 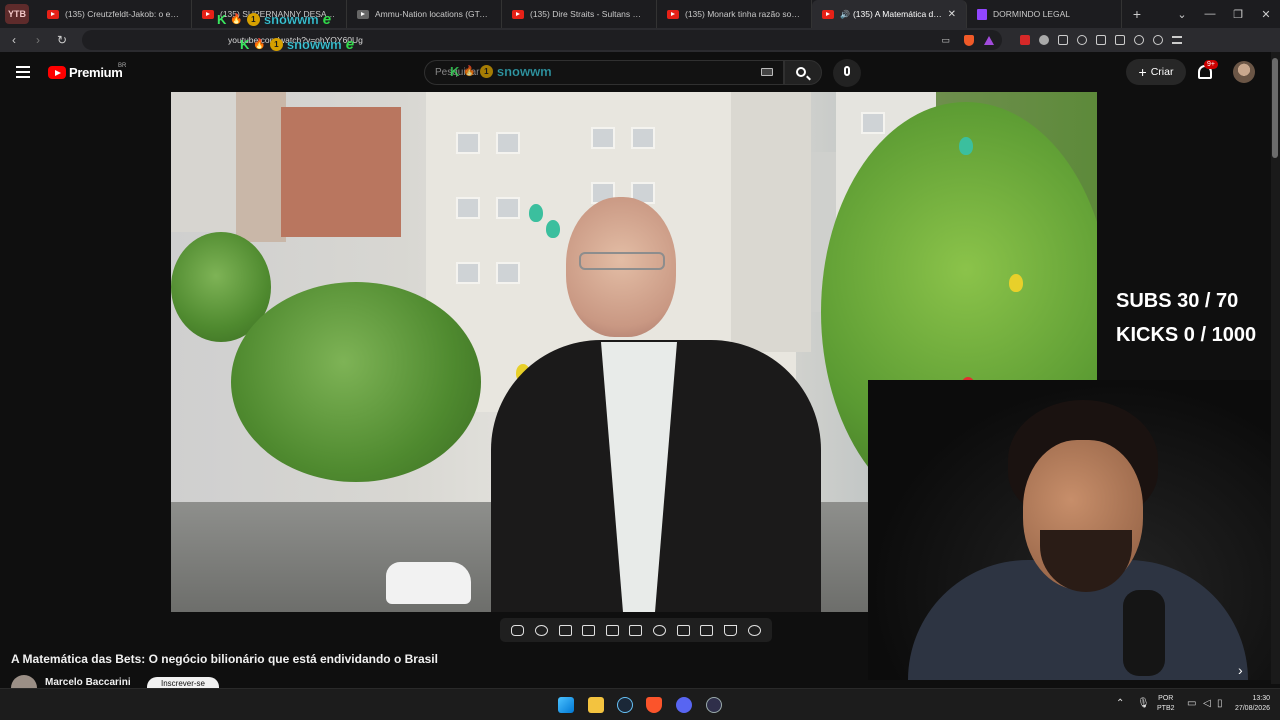 What do you see at coordinates (969, 40) in the screenshot?
I see `brave-shield-icon` at bounding box center [969, 40].